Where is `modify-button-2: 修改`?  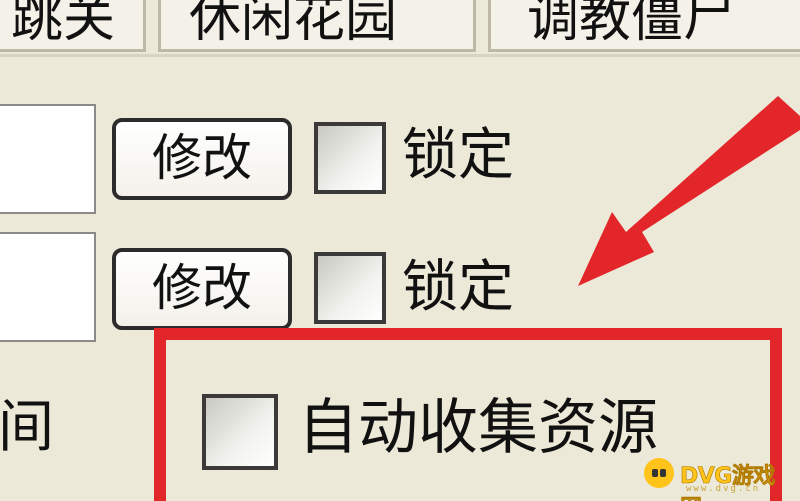 modify-button-2: 修改 is located at coordinates (202, 289).